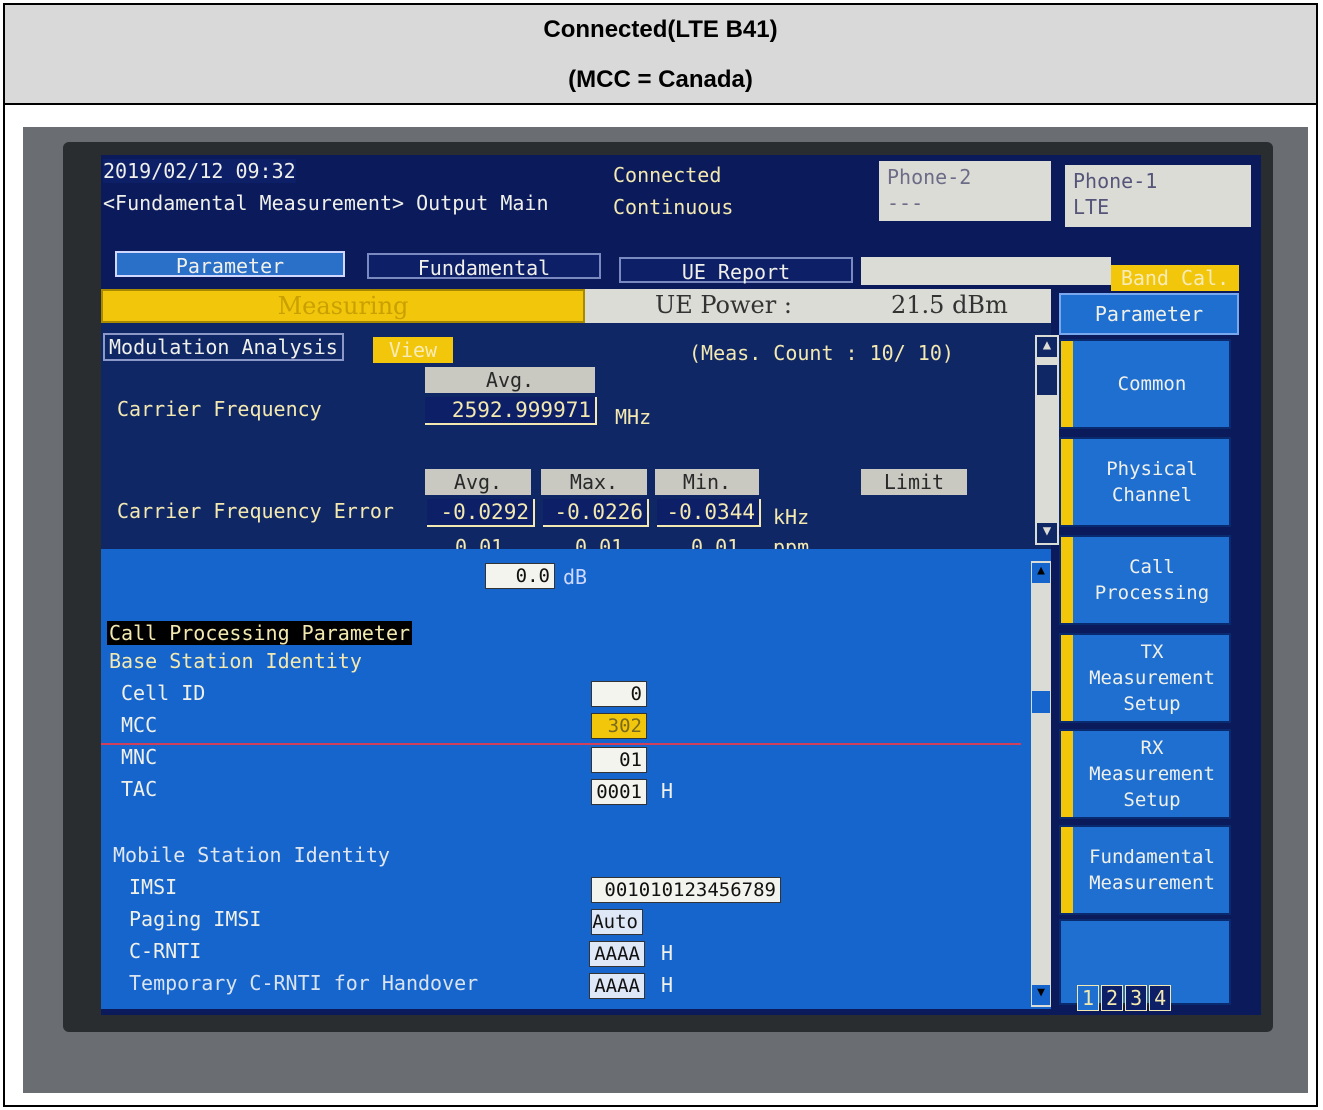 Image resolution: width=1323 pixels, height=1110 pixels. Describe the element at coordinates (791, 517) in the screenshot. I see `cfe-unit: kHz` at that location.